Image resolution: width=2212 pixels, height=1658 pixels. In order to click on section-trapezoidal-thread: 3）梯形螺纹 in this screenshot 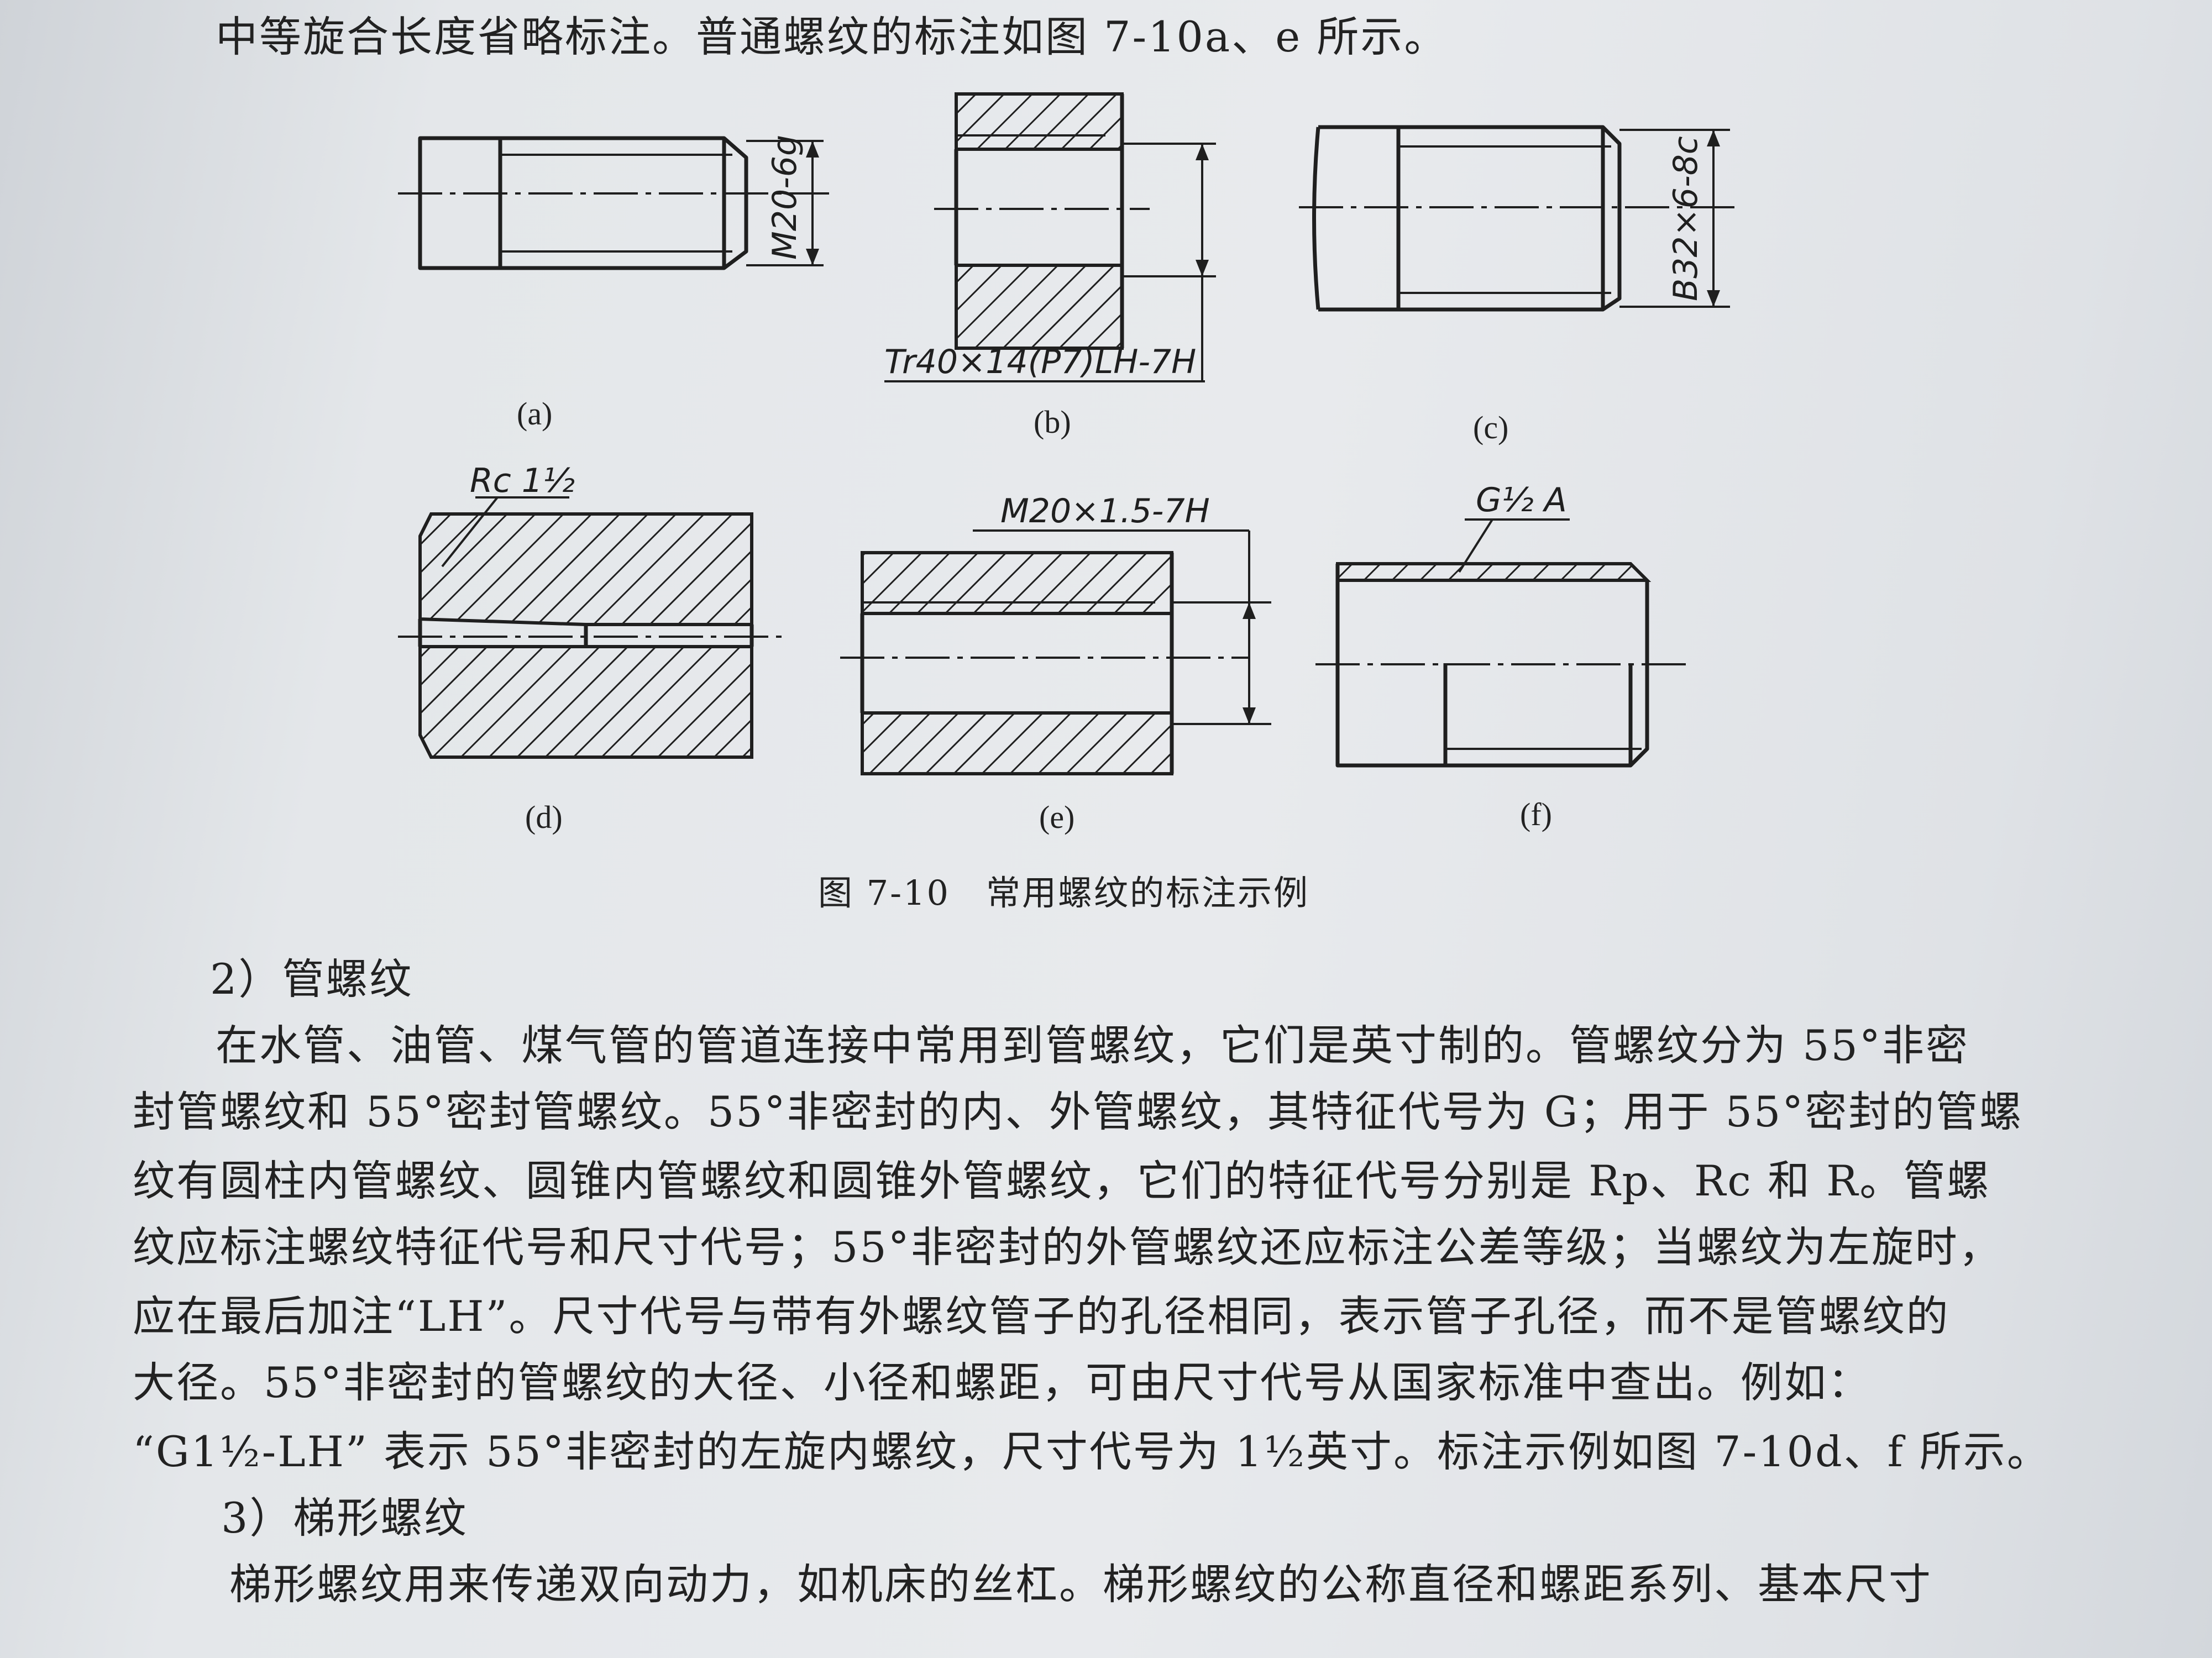, I will do `click(344, 1517)`.